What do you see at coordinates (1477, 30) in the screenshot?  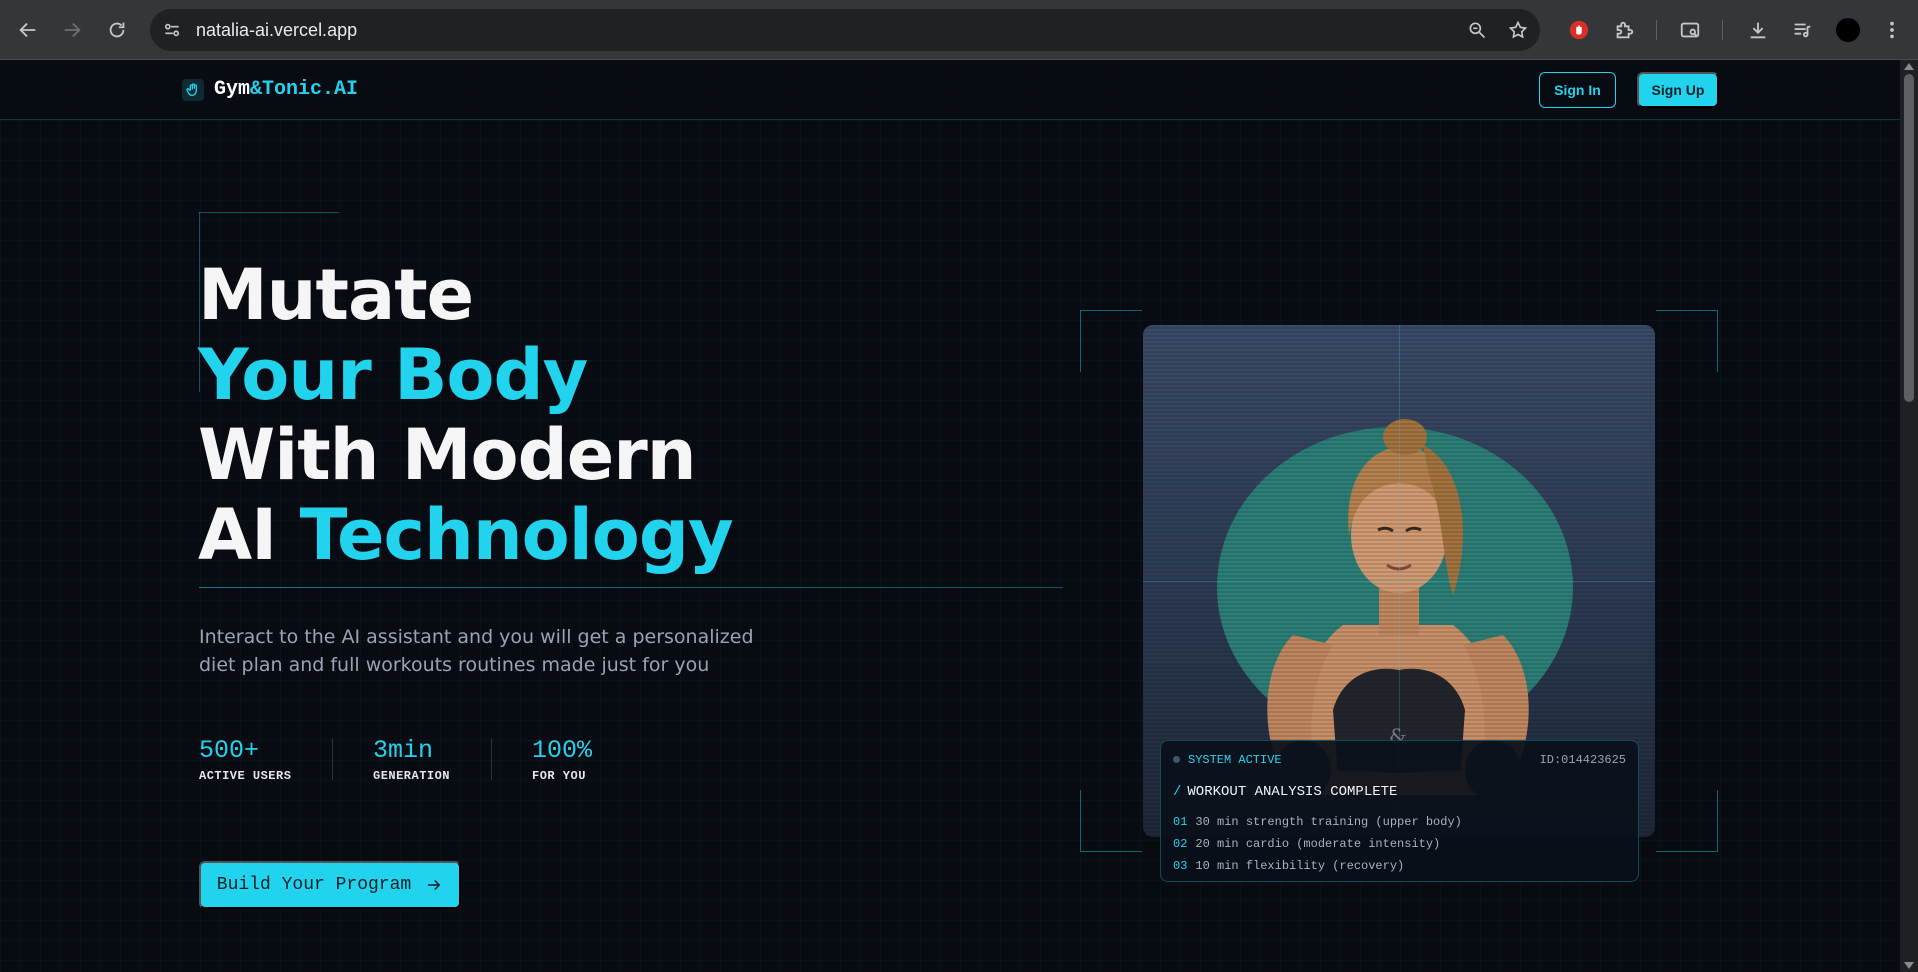 I see `zoom-icon` at bounding box center [1477, 30].